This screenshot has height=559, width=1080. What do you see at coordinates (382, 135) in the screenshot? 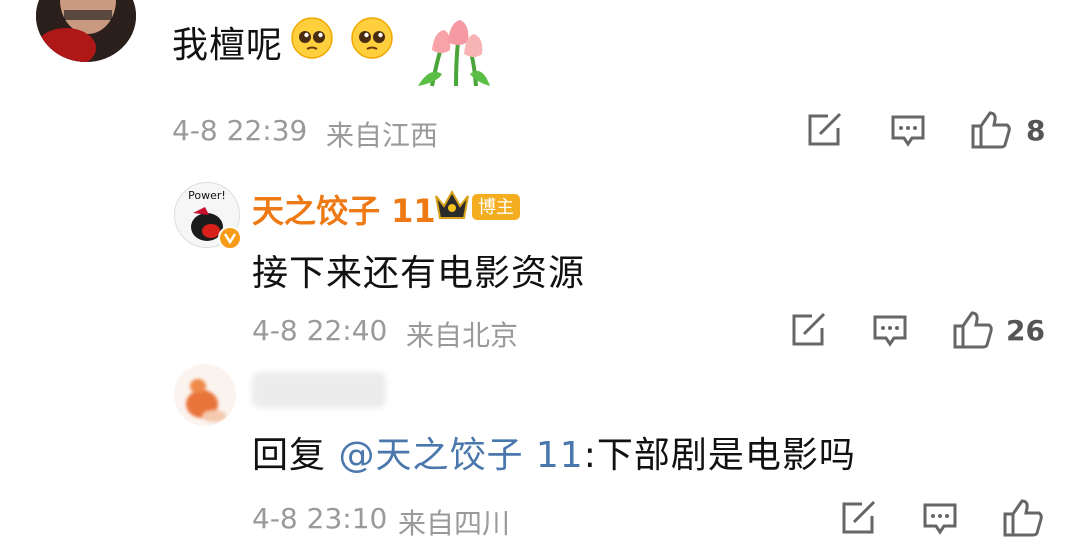
I see `comment-location: 来自江西` at bounding box center [382, 135].